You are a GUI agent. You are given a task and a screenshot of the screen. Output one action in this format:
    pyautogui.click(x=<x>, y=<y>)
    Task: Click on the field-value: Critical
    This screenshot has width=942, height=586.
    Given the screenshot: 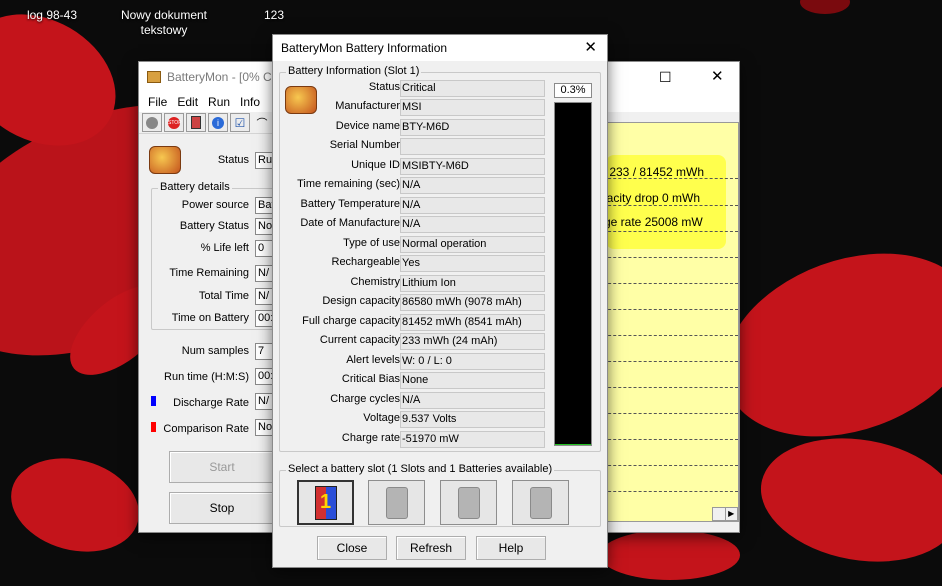 What is the action you would take?
    pyautogui.click(x=472, y=88)
    